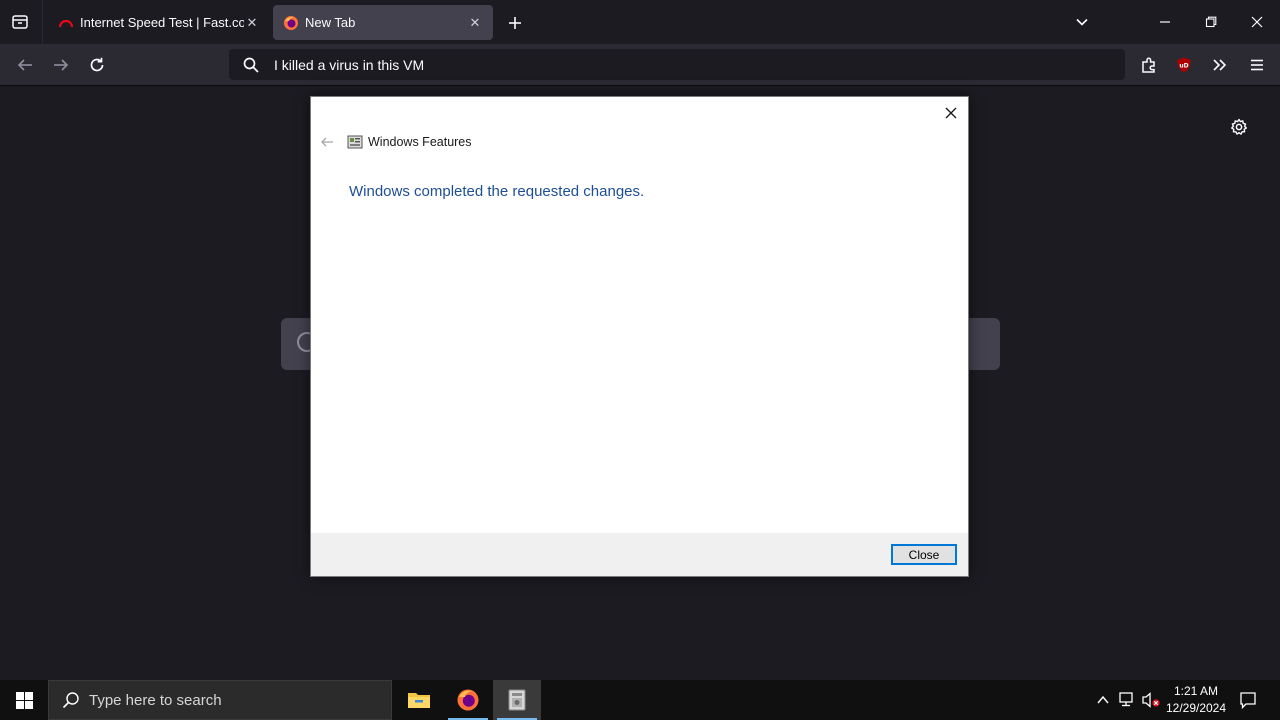  I want to click on notification-icon, so click(1248, 700).